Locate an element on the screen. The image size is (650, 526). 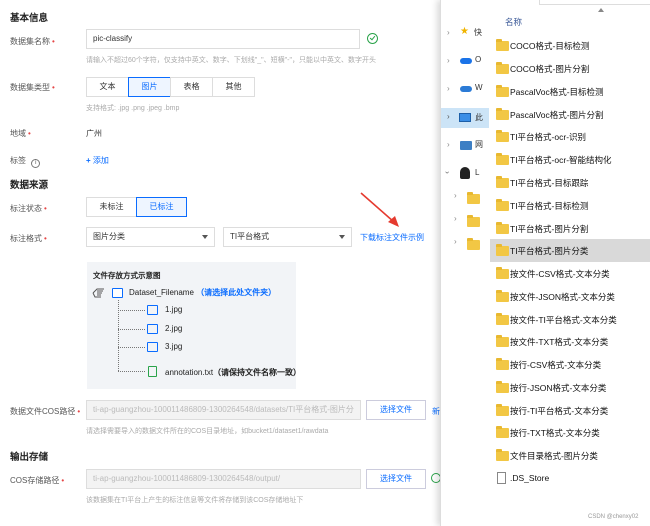
root-folder-name: Dataset_Filename is located at coordinates (161, 292).